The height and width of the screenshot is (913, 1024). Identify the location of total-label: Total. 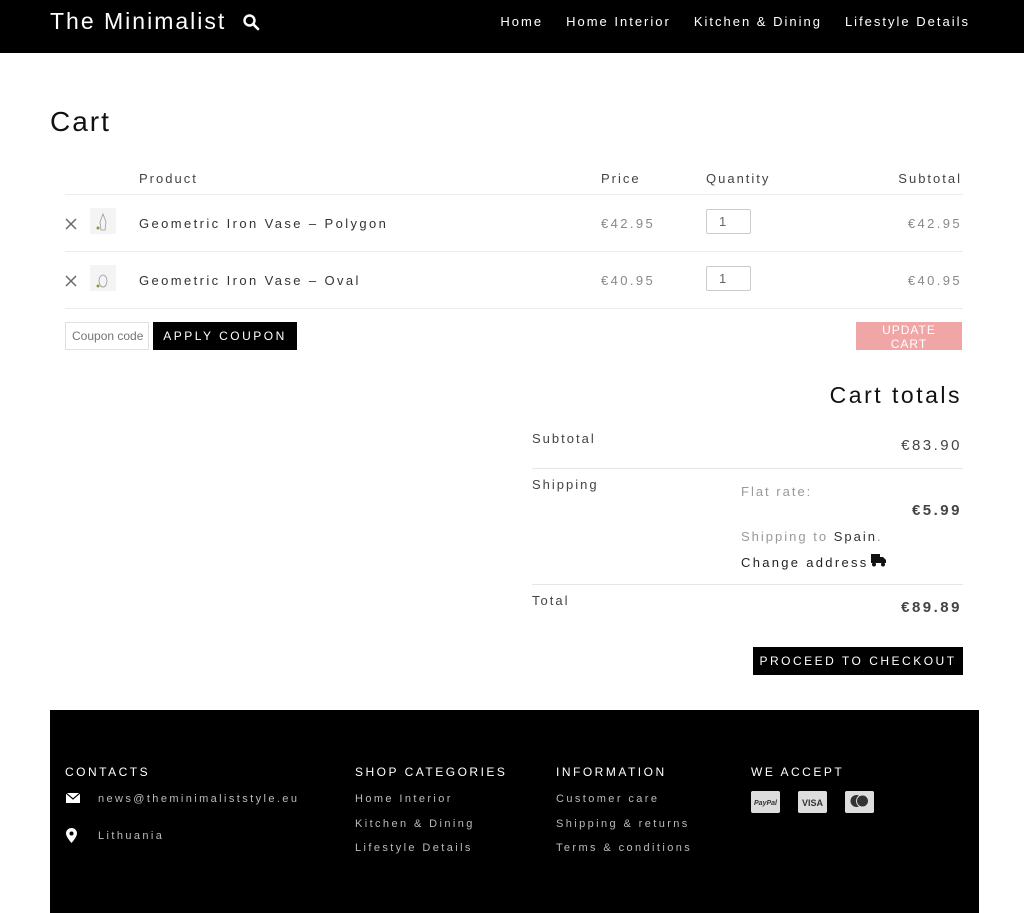
(551, 600).